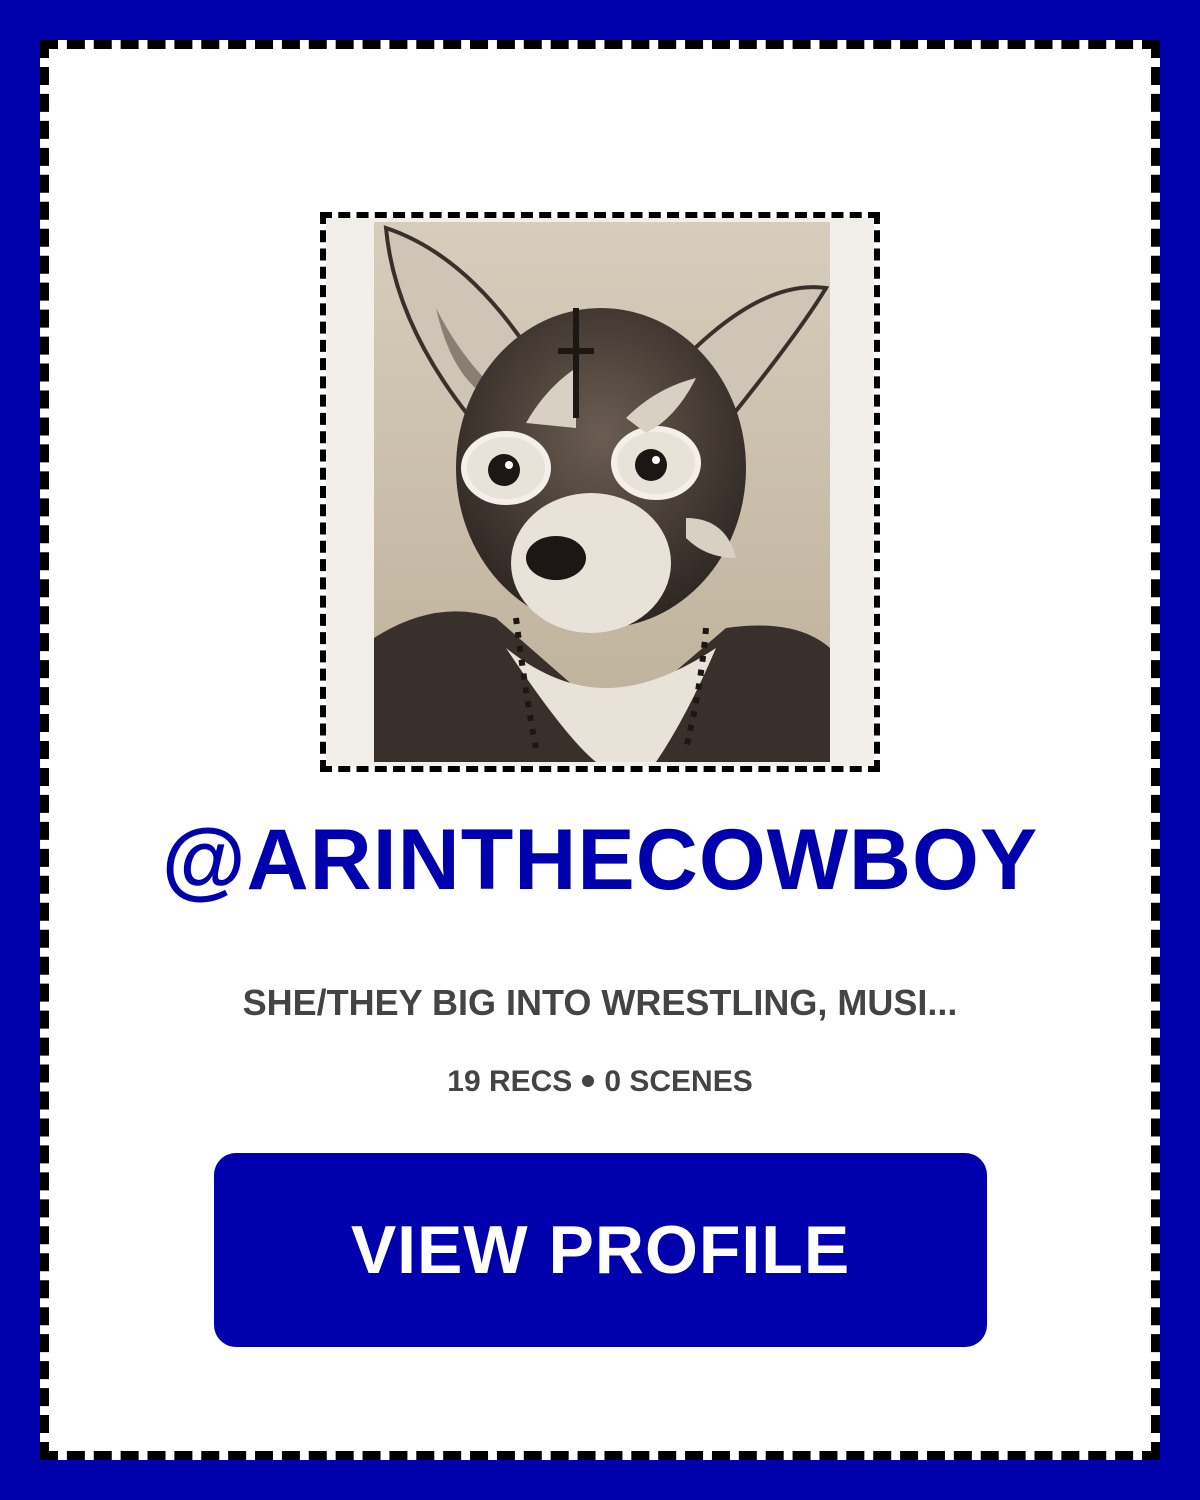 The height and width of the screenshot is (1500, 1200). Describe the element at coordinates (600, 1250) in the screenshot. I see `view-profile-button: VIEW PROFILE` at that location.